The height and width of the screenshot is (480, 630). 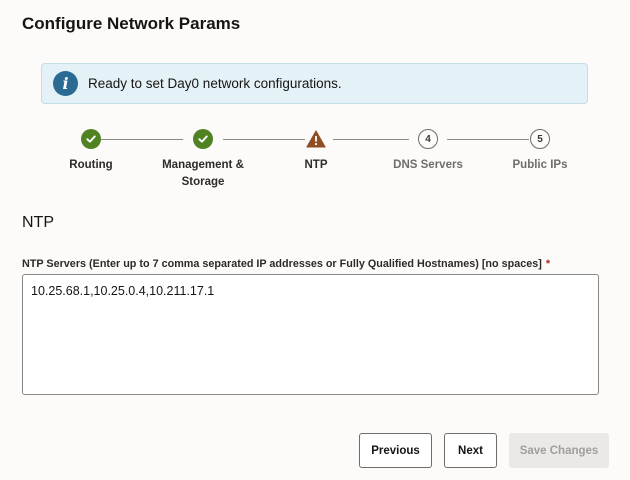 I want to click on step-public-ips: 5 Public IPs, so click(x=540, y=151).